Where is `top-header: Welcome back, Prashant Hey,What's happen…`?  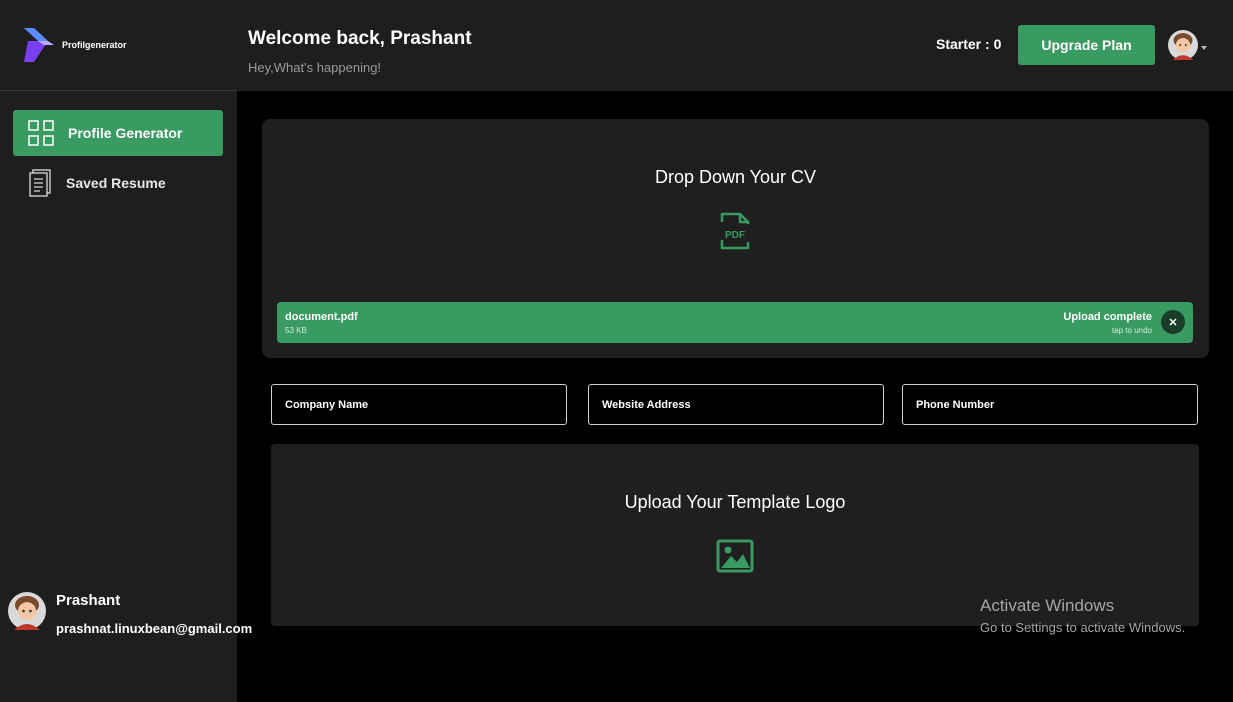
top-header: Welcome back, Prashant Hey,What's happen… is located at coordinates (735, 45).